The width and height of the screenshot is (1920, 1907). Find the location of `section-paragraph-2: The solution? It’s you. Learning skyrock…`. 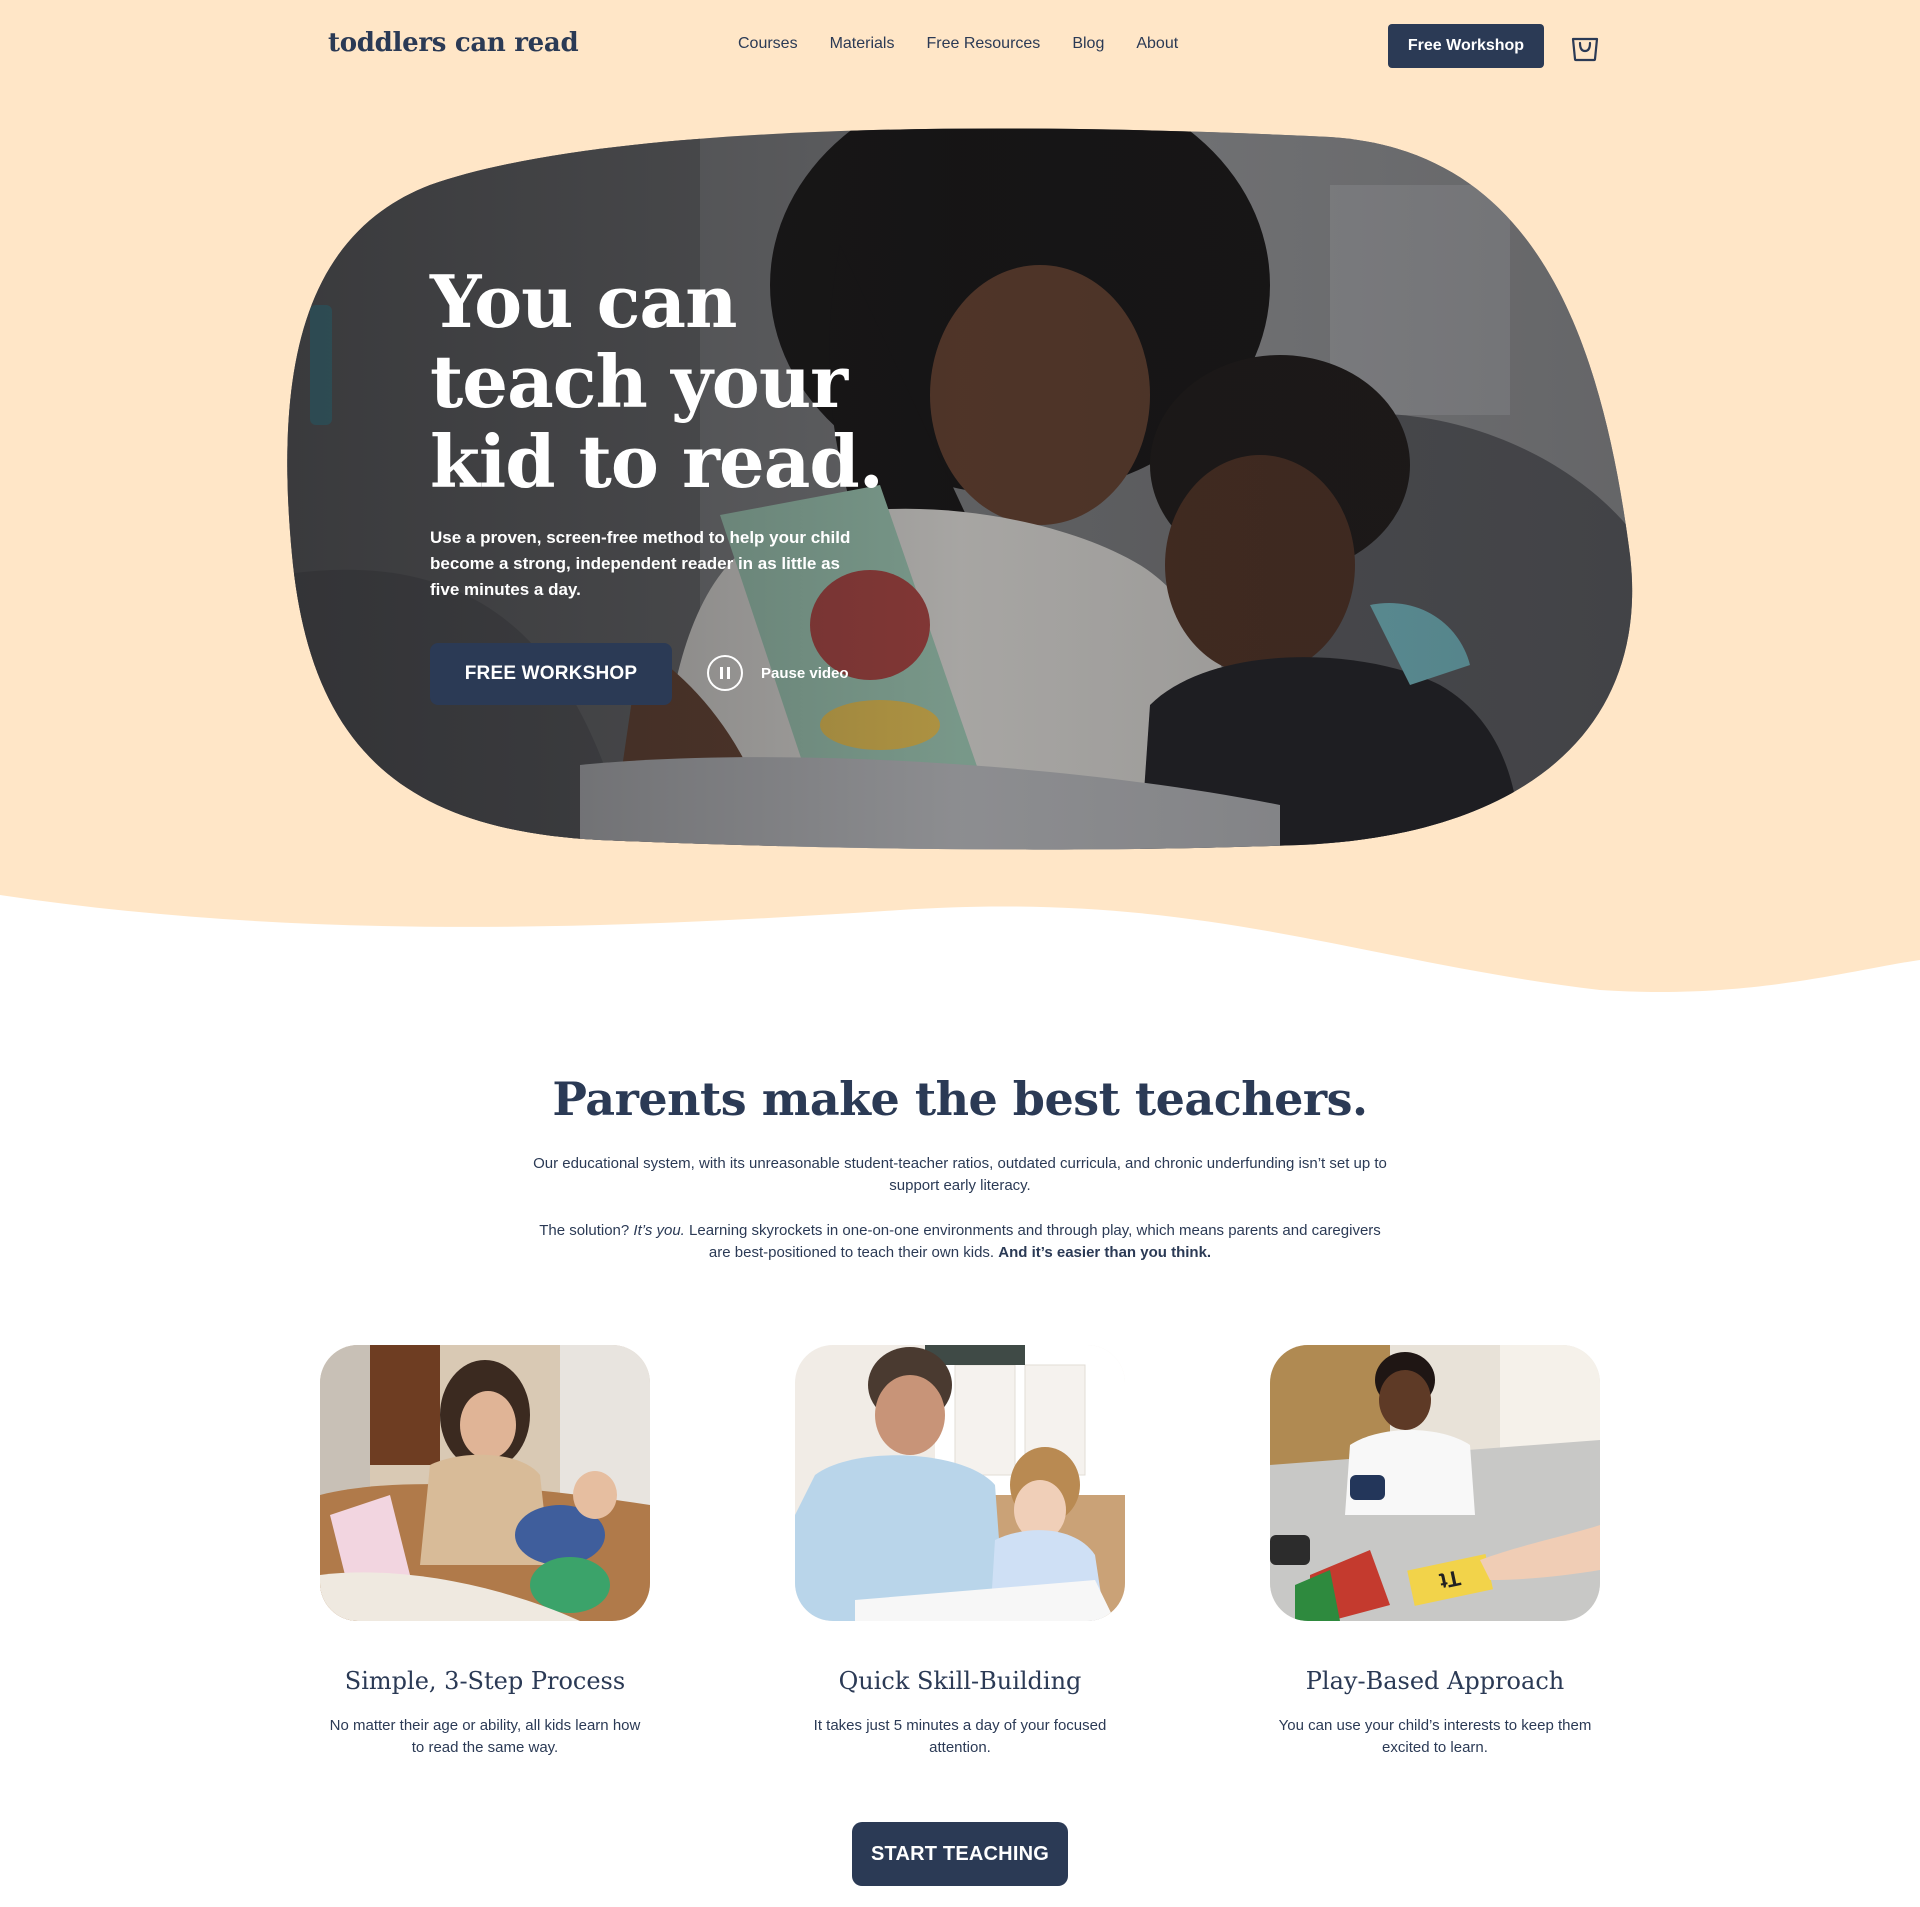

section-paragraph-2: The solution? It’s you. Learning skyrock… is located at coordinates (960, 1242).